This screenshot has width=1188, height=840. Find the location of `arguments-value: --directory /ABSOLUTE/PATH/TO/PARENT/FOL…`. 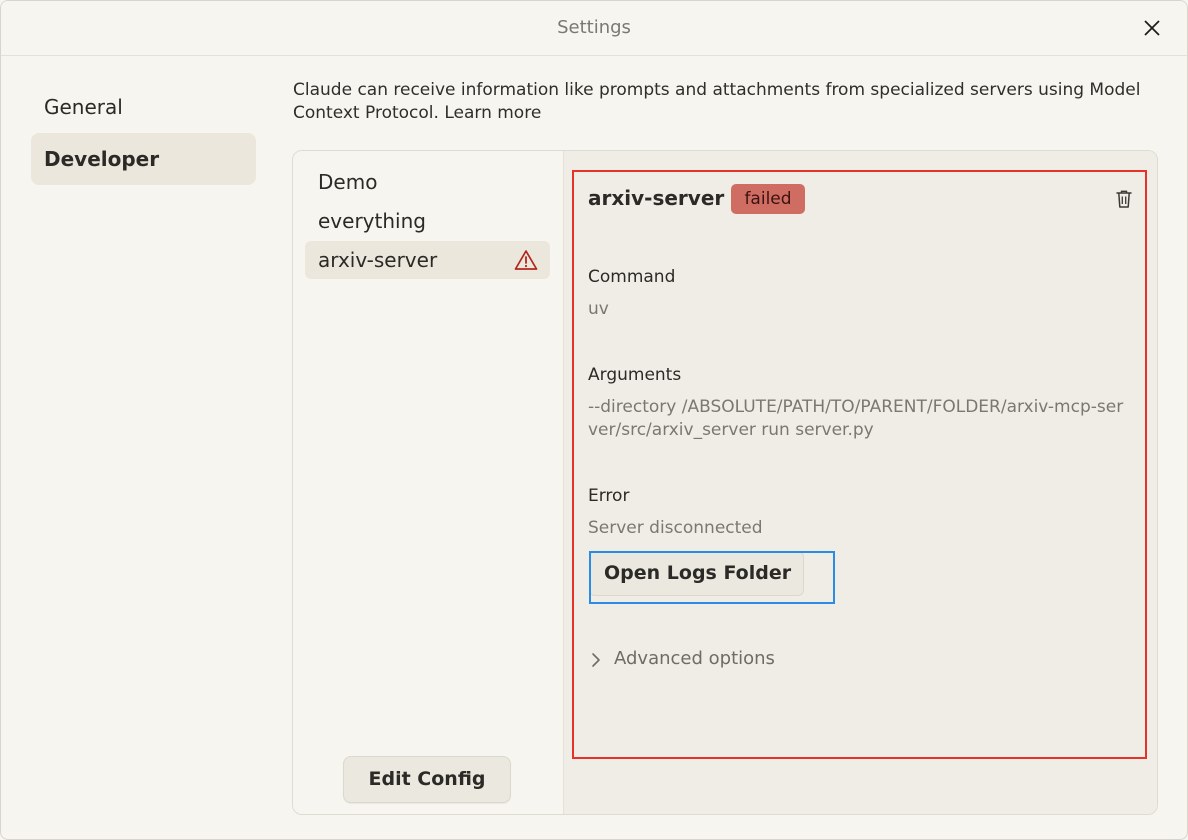

arguments-value: --directory /ABSOLUTE/PATH/TO/PARENT/FOL… is located at coordinates (856, 418).